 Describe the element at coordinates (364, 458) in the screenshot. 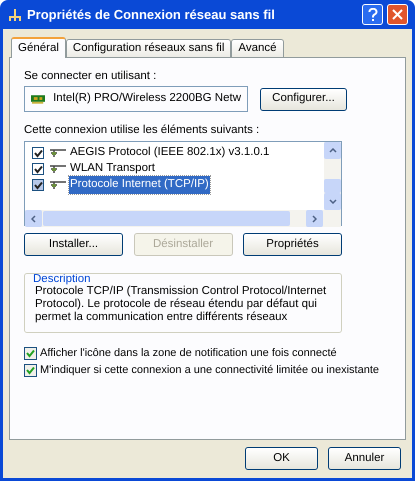

I see `dialog-button: Annuler` at that location.